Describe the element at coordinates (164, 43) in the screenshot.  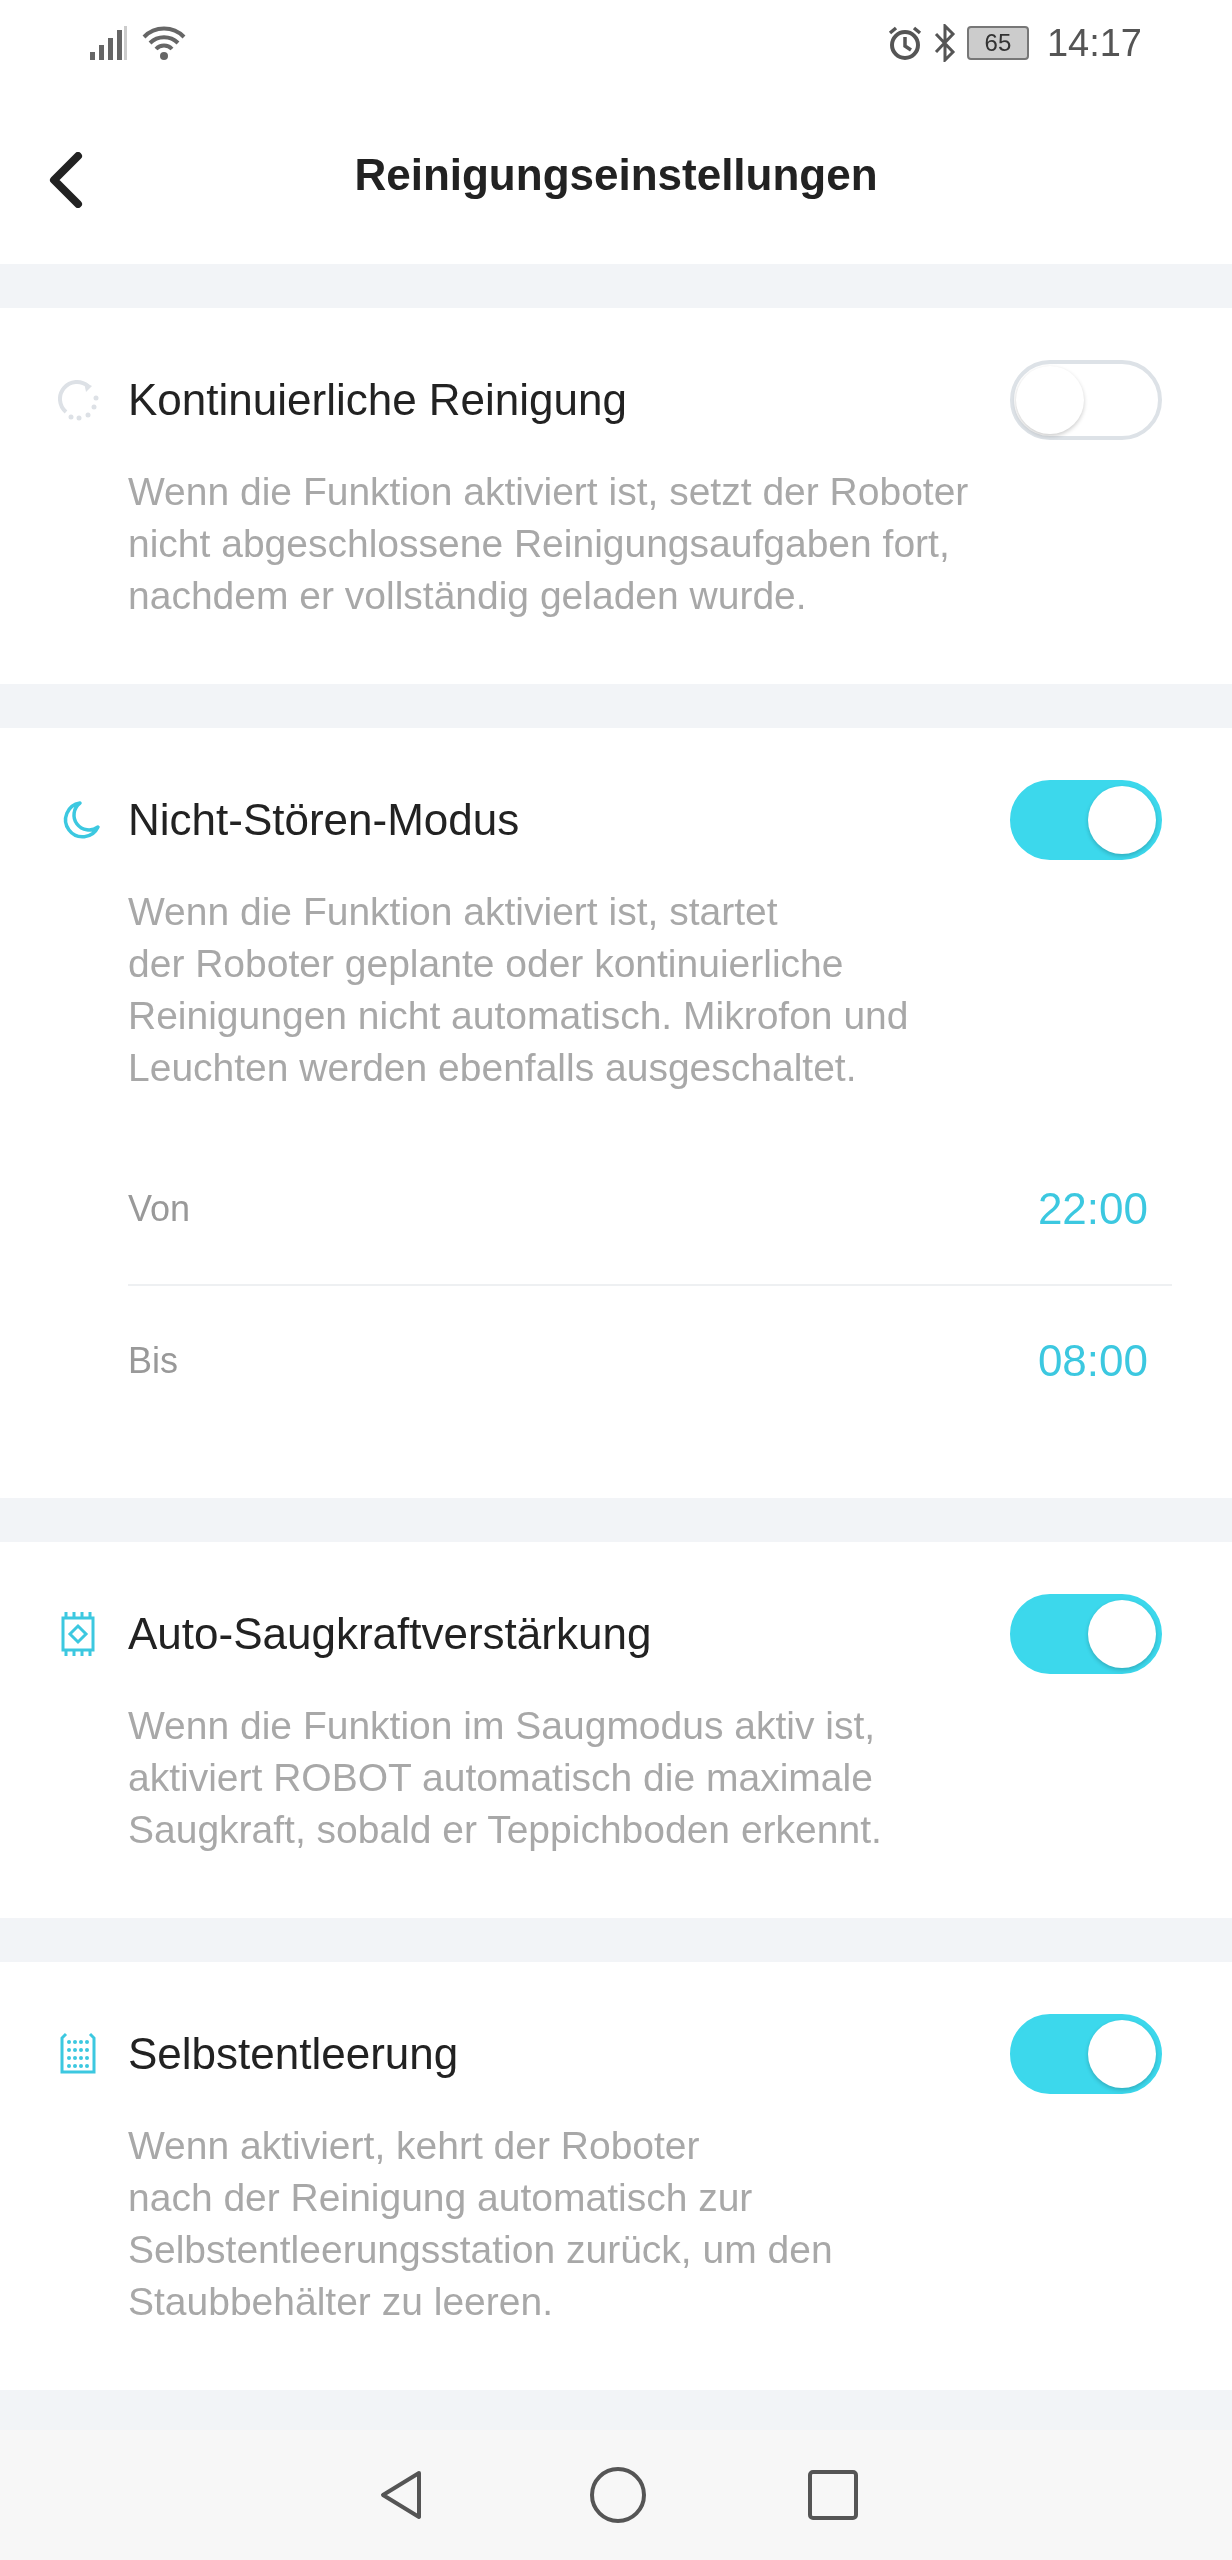
I see `wifi-icon` at that location.